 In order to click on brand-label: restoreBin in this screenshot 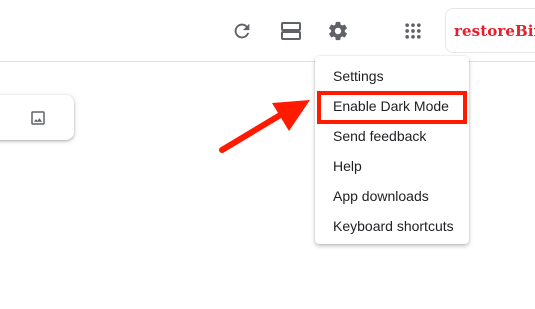, I will do `click(494, 30)`.